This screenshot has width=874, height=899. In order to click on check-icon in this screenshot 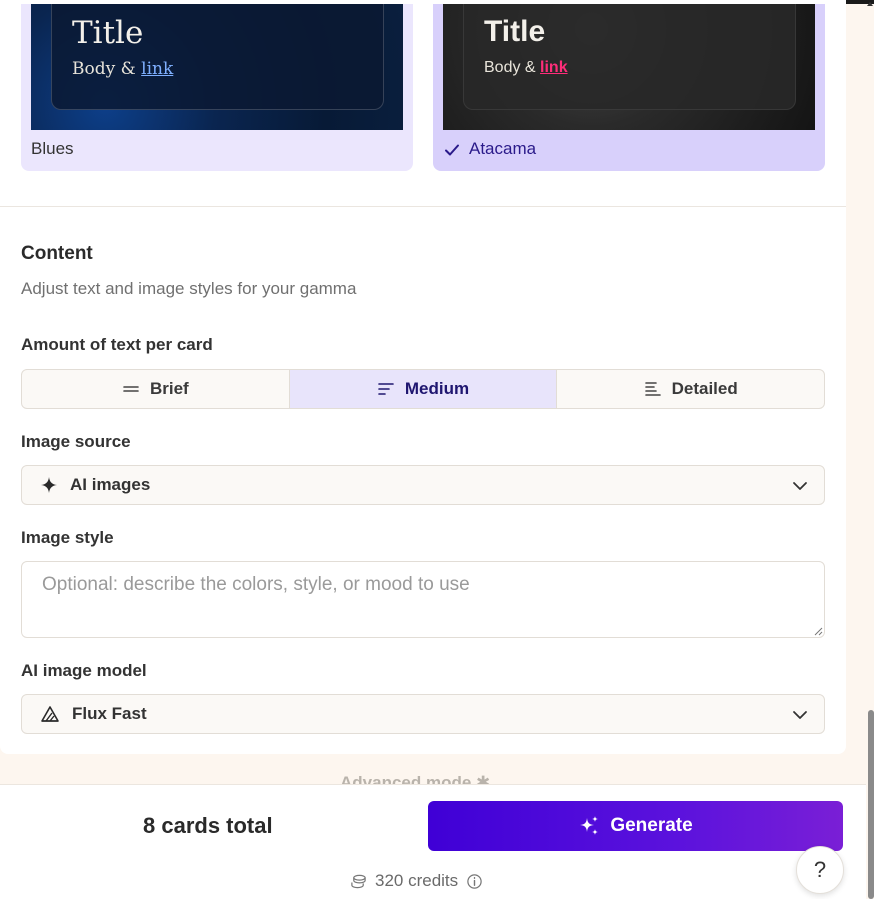, I will do `click(452, 150)`.